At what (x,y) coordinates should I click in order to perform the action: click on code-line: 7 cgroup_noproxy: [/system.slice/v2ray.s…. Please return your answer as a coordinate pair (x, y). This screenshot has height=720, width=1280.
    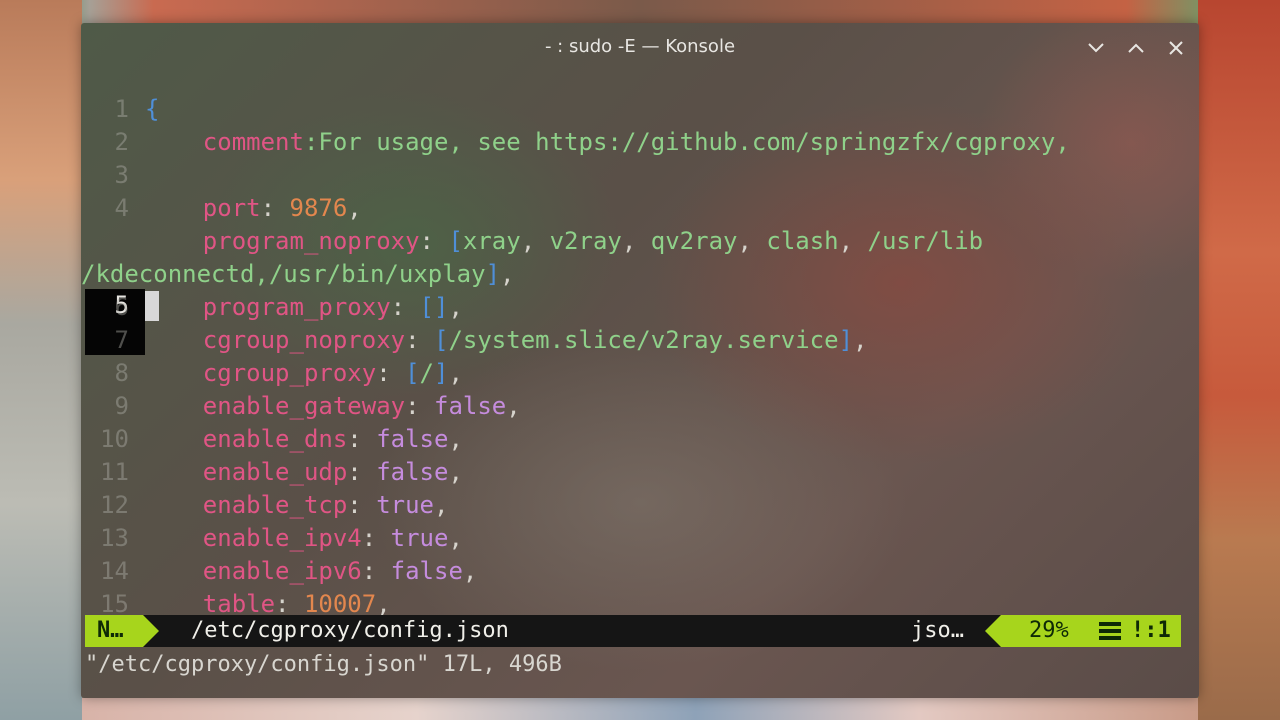
    Looking at the image, I should click on (636, 340).